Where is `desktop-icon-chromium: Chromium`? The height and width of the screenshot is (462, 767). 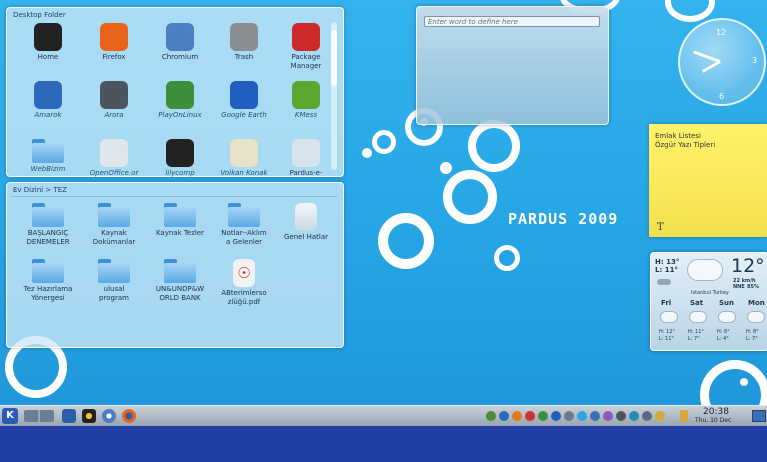 desktop-icon-chromium: Chromium is located at coordinates (180, 42).